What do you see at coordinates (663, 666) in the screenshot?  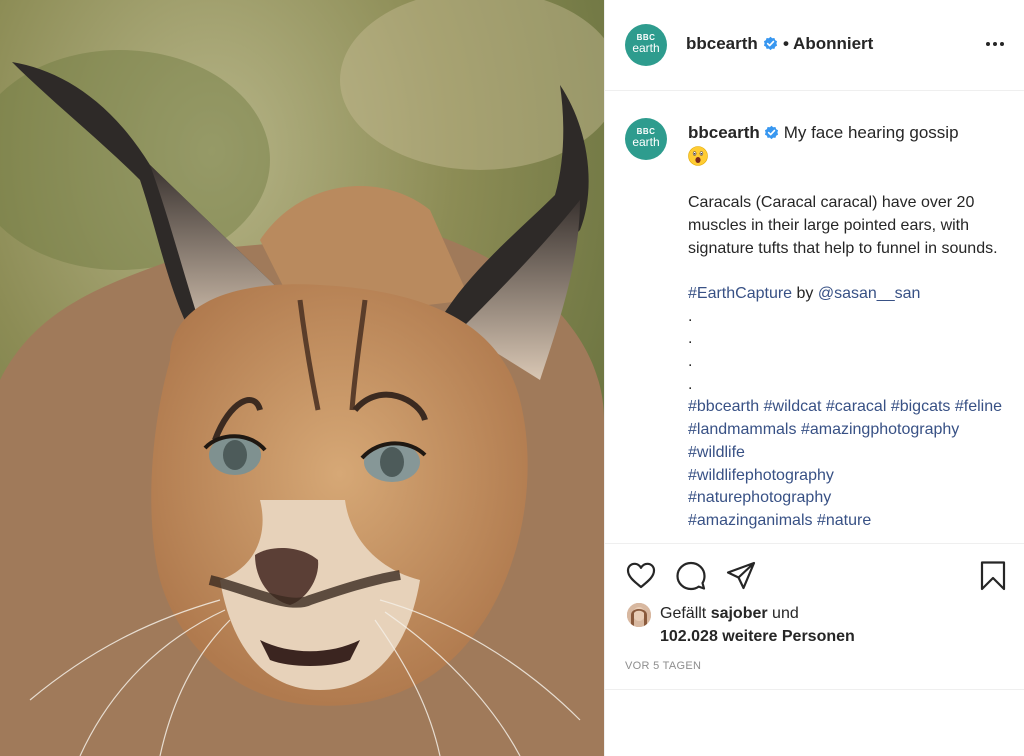 I see `post-timestamp: VOR 5 TAGEN` at bounding box center [663, 666].